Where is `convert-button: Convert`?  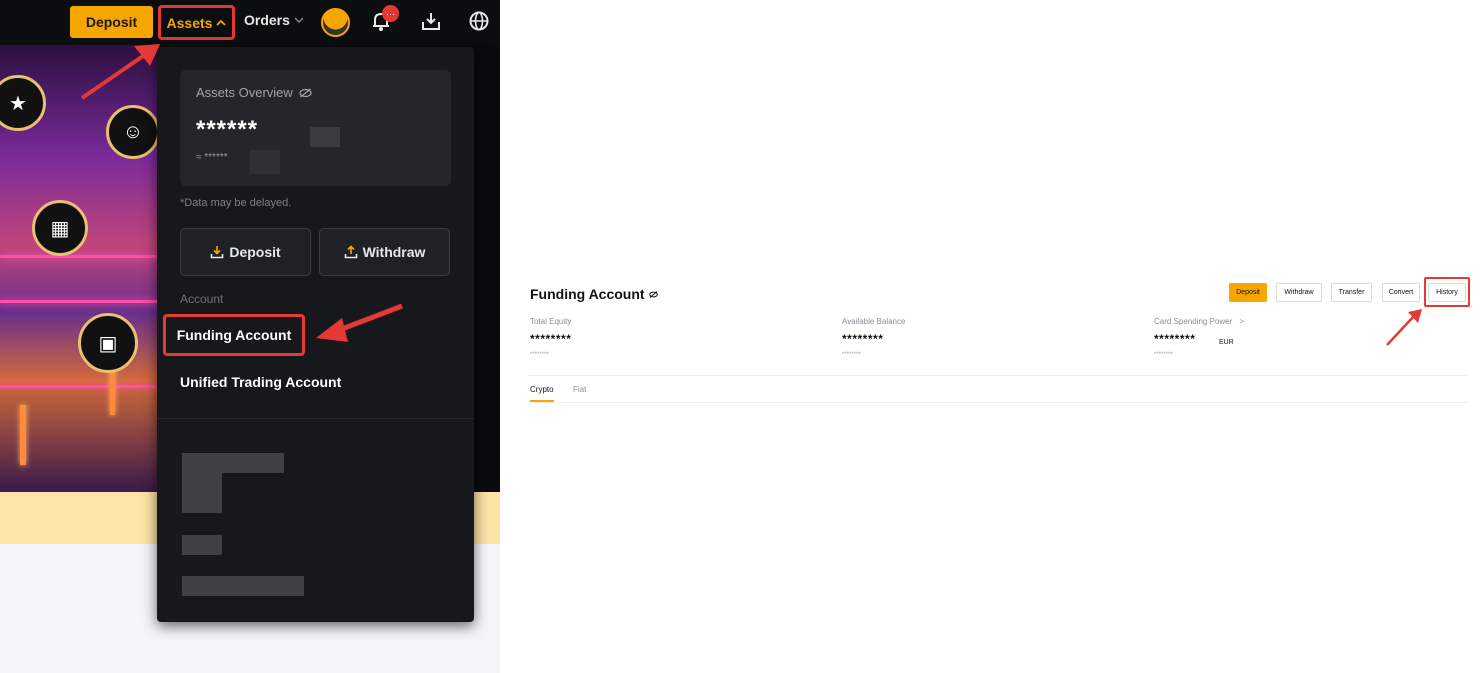 convert-button: Convert is located at coordinates (1401, 292).